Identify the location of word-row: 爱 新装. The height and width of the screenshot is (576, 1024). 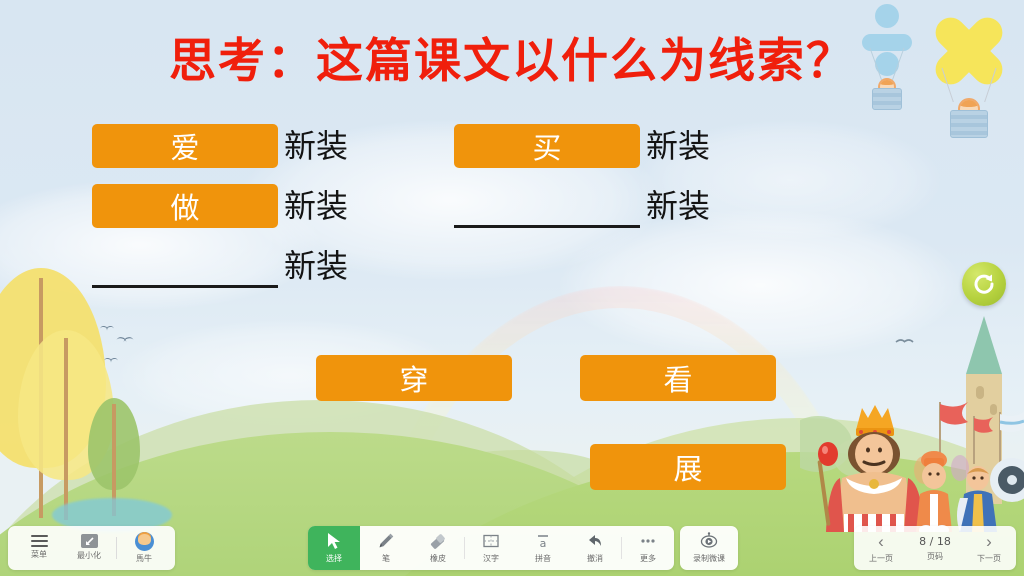
(220, 146).